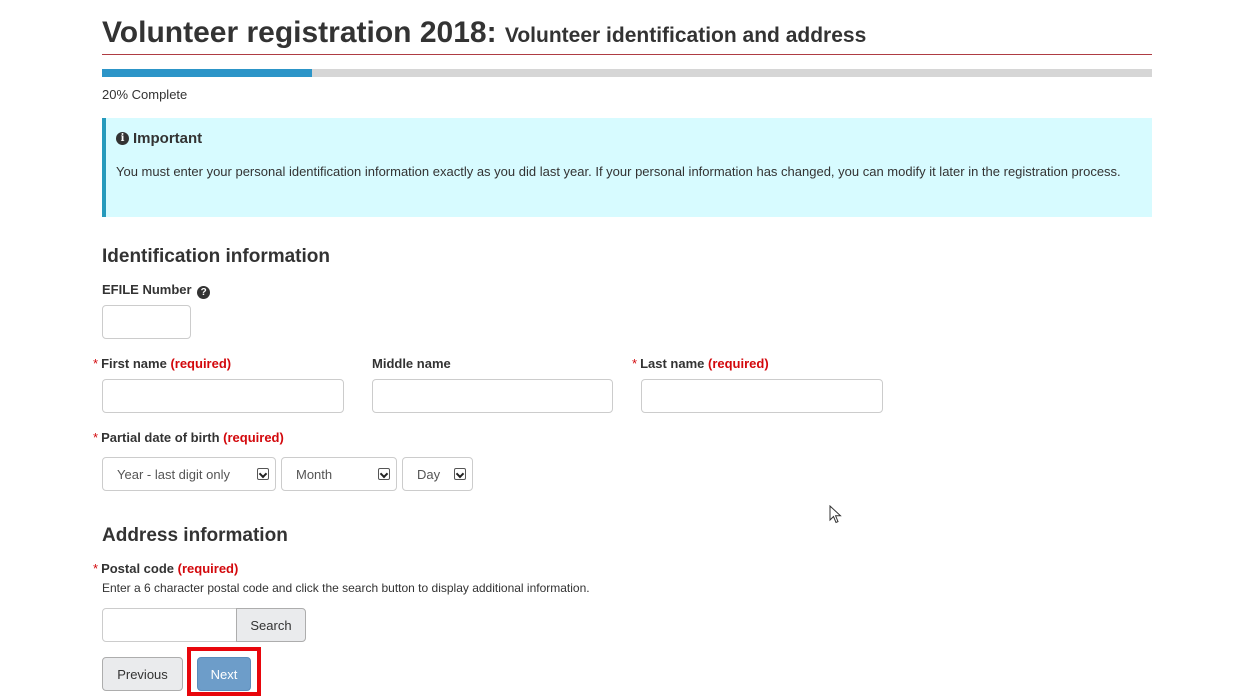  What do you see at coordinates (672, 363) in the screenshot?
I see `last-name-label-text: Last name` at bounding box center [672, 363].